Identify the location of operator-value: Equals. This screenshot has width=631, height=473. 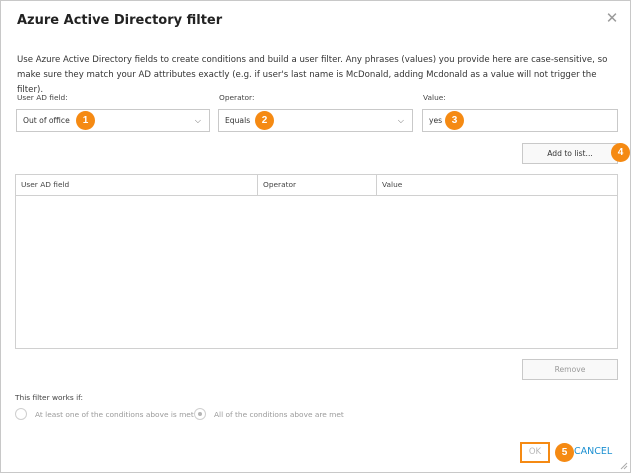
(238, 120).